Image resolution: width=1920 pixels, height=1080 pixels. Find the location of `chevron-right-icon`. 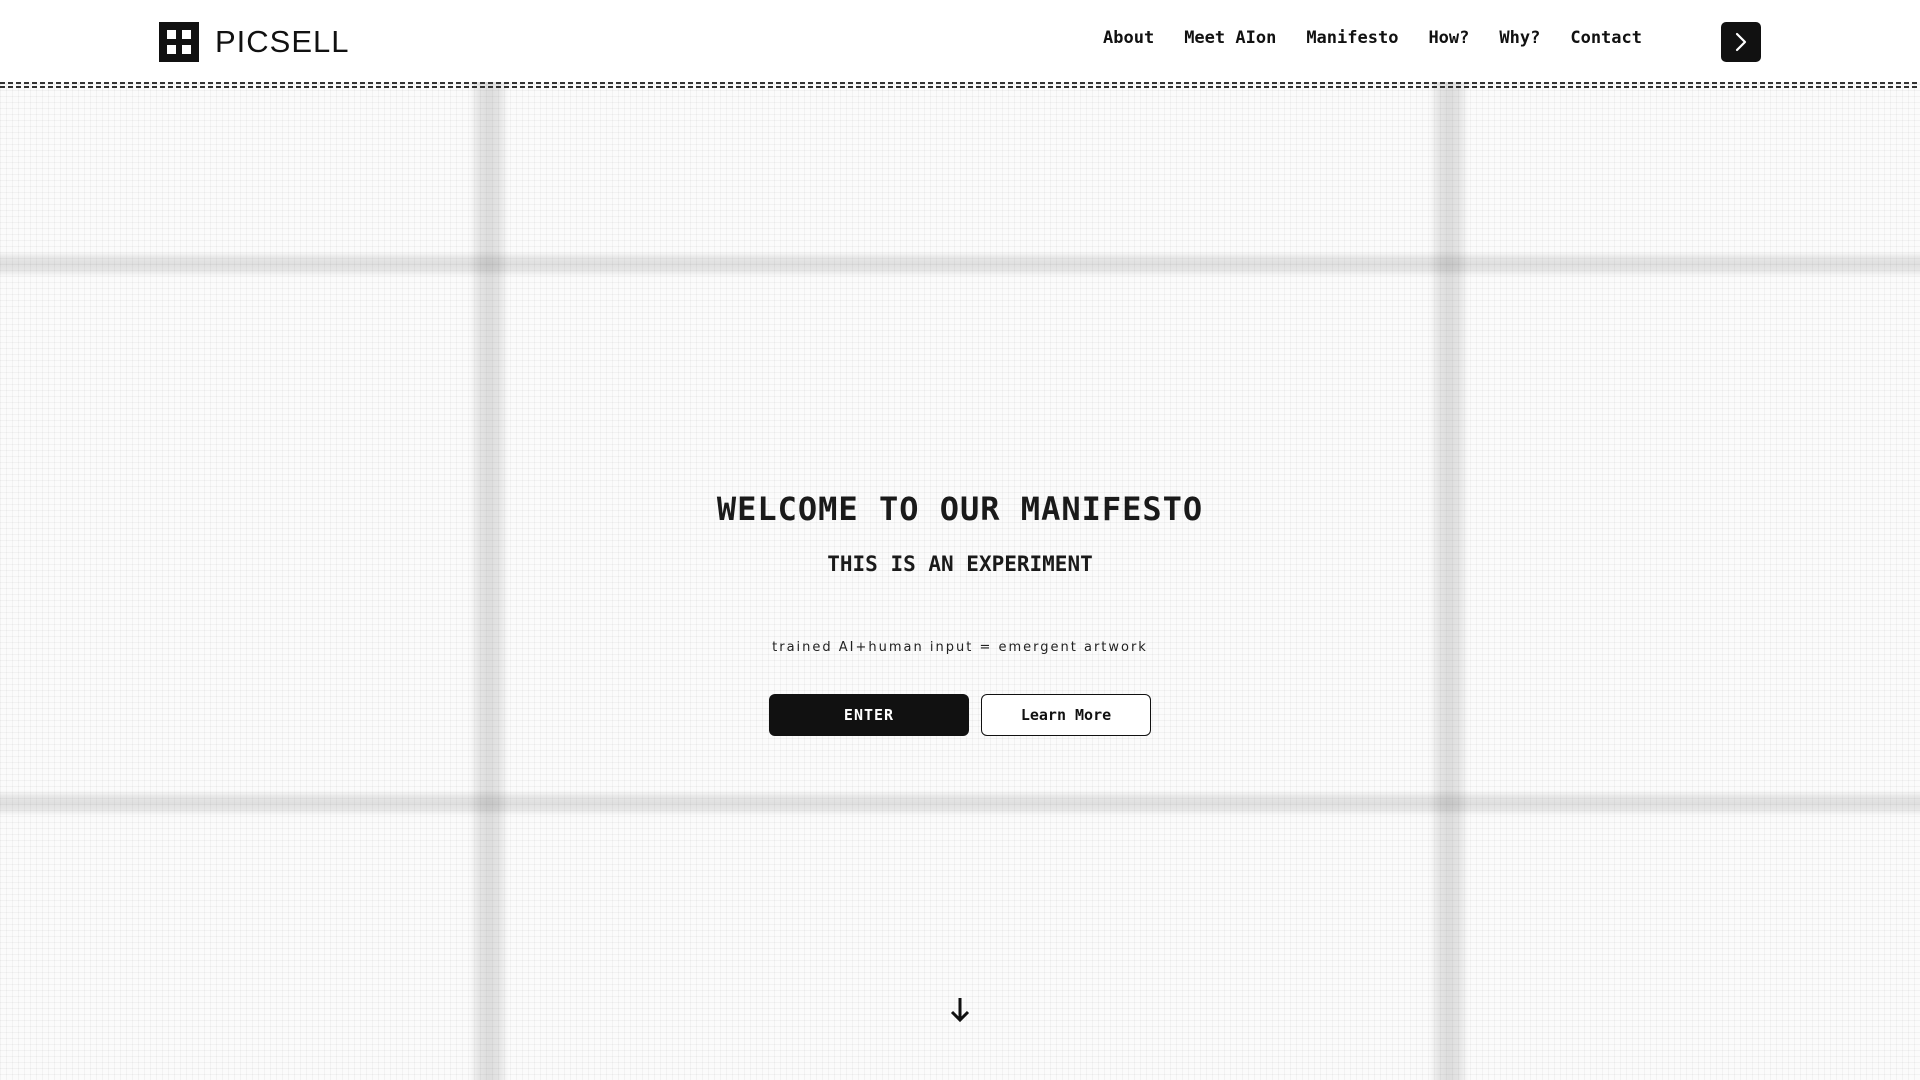

chevron-right-icon is located at coordinates (1741, 42).